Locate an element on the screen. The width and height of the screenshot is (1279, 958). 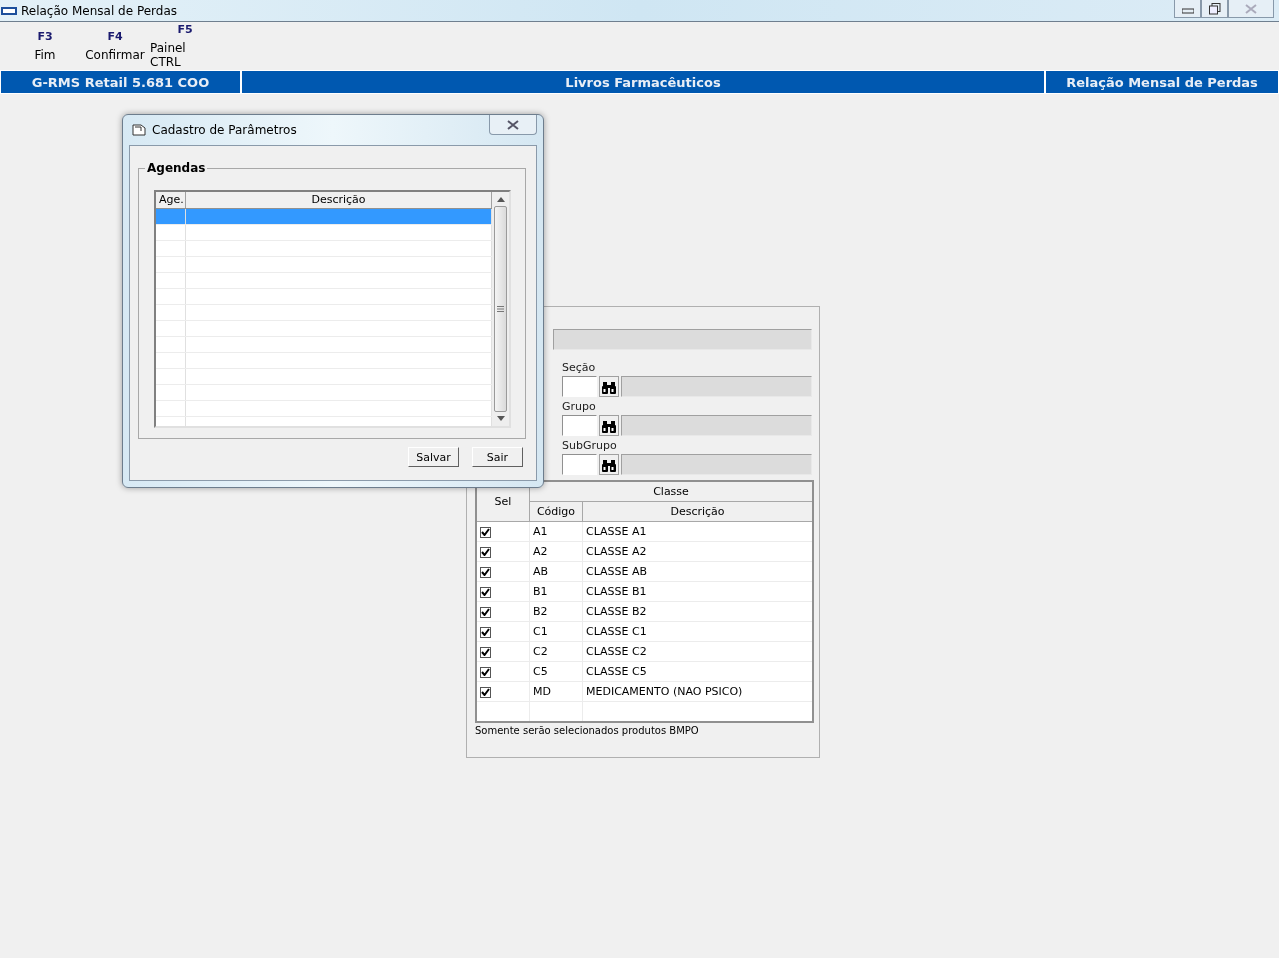
window-title: Relação Mensal de Perdas is located at coordinates (99, 10).